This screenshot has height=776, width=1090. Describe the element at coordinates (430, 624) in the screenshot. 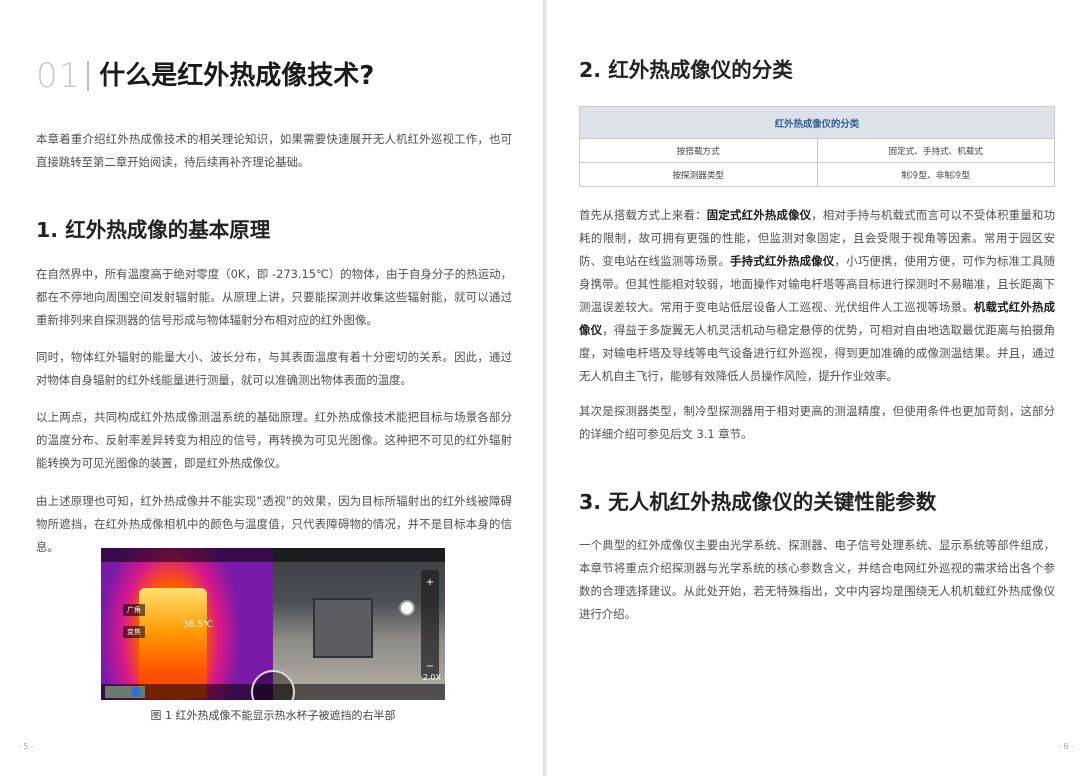

I see `hud-zoom-panel: + −` at that location.